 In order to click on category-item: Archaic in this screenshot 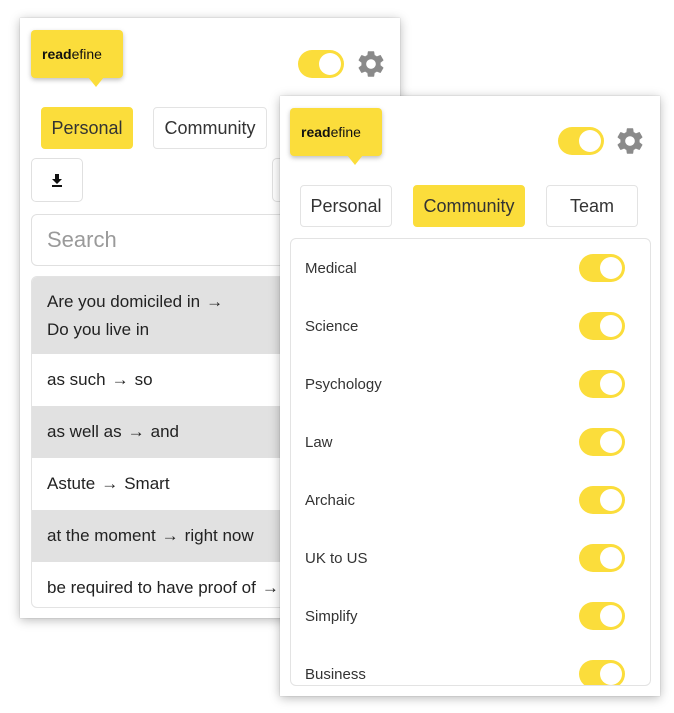, I will do `click(470, 500)`.